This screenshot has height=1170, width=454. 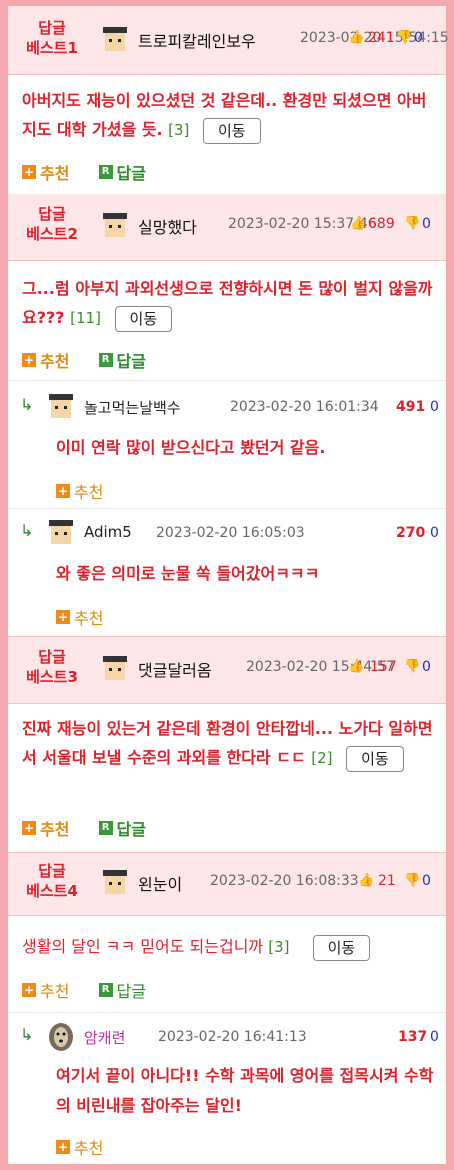 What do you see at coordinates (52, 667) in the screenshot?
I see `best-badge: 답글 베스트3` at bounding box center [52, 667].